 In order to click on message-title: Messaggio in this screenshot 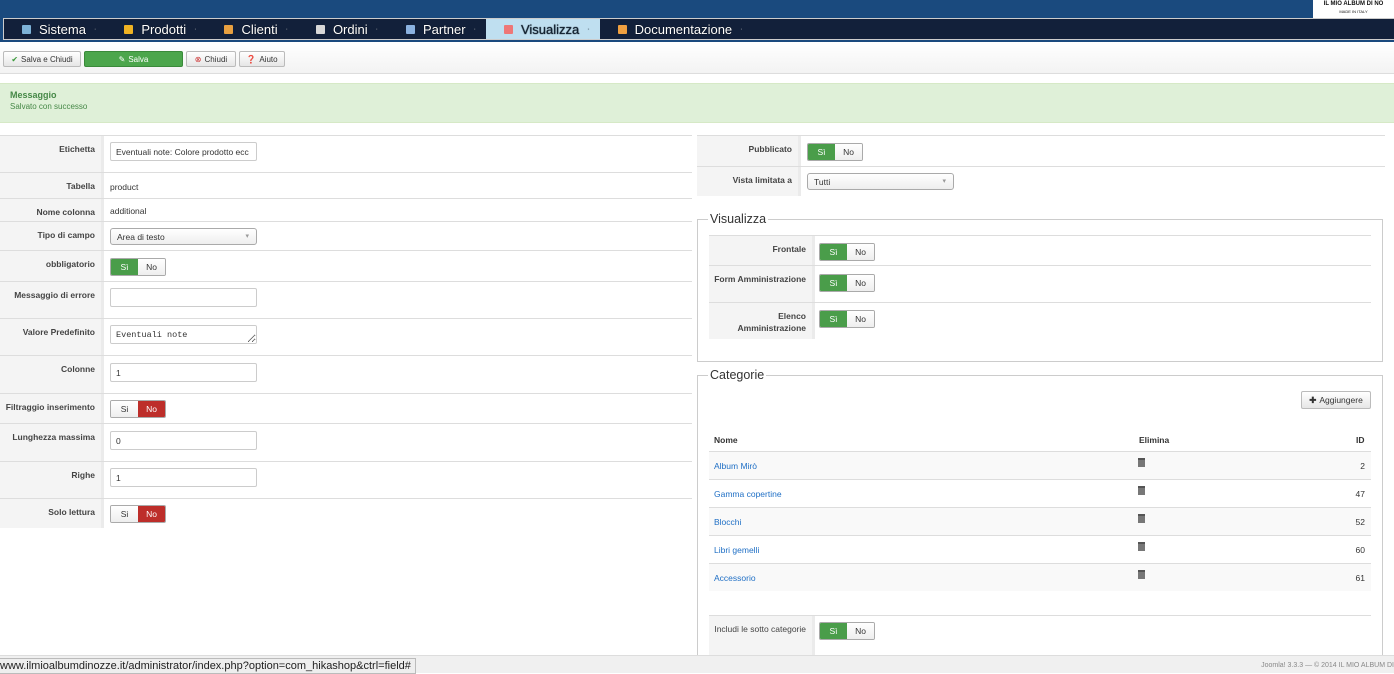, I will do `click(33, 95)`.